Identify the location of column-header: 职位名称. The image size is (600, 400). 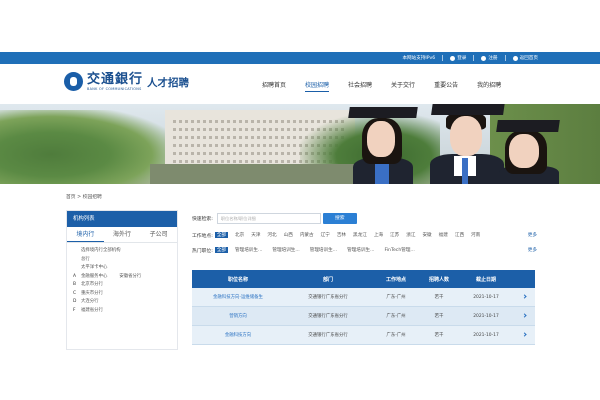
(237, 279).